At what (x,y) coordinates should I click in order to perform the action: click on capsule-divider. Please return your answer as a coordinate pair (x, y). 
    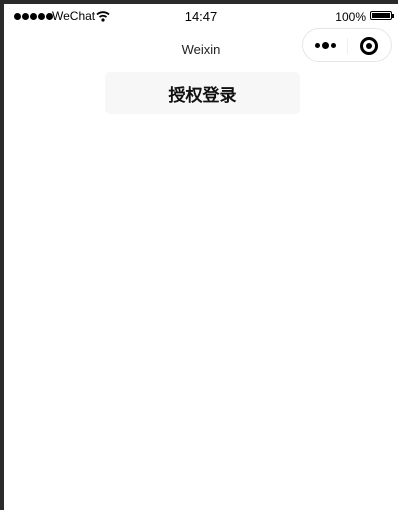
    Looking at the image, I should click on (347, 46).